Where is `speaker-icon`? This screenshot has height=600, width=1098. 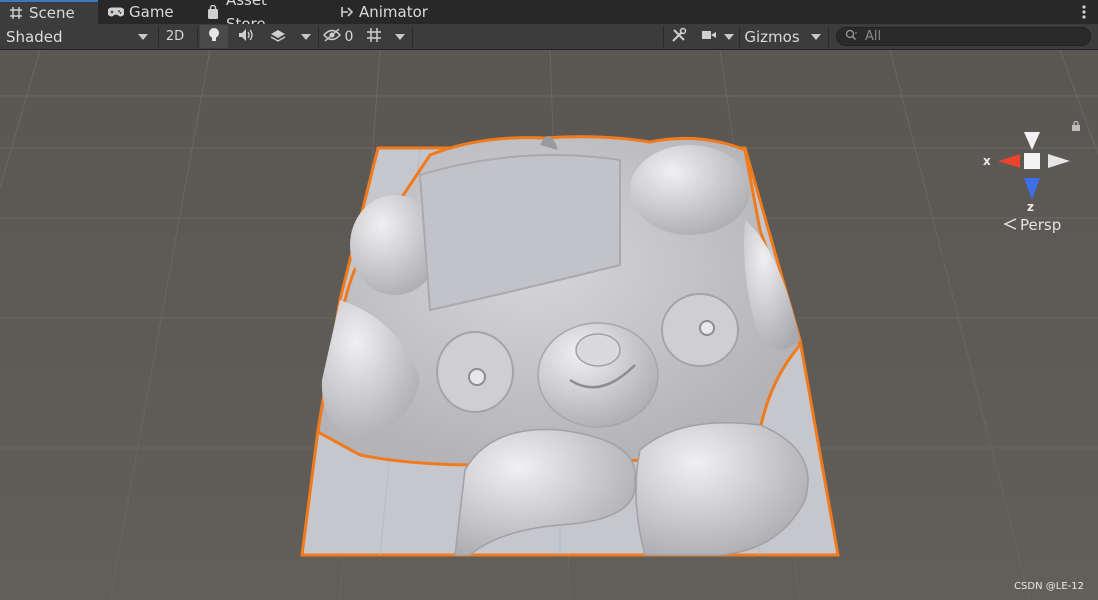 speaker-icon is located at coordinates (246, 37).